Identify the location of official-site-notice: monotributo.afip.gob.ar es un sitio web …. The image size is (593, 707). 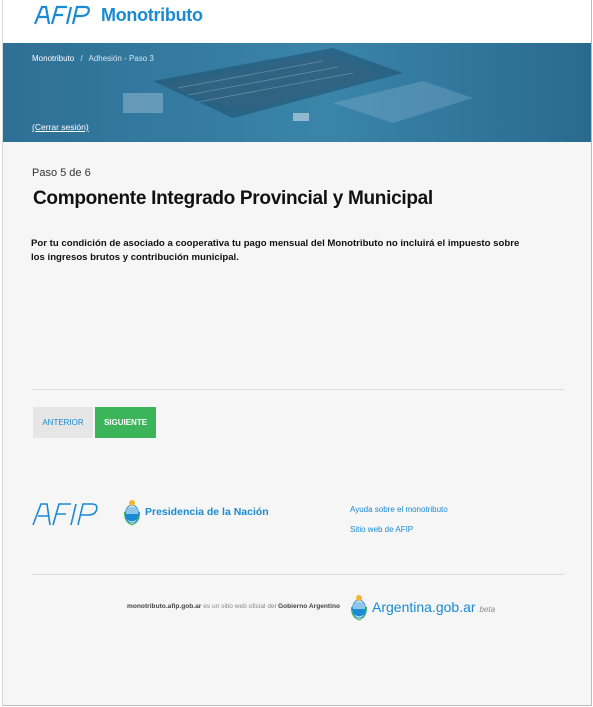
(233, 606).